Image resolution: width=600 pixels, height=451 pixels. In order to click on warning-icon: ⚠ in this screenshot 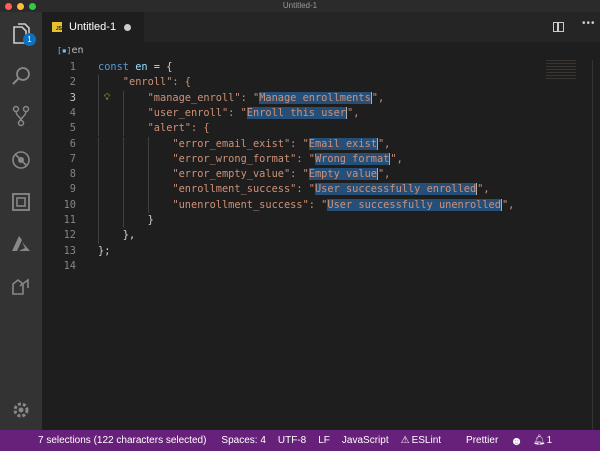, I will do `click(405, 440)`.